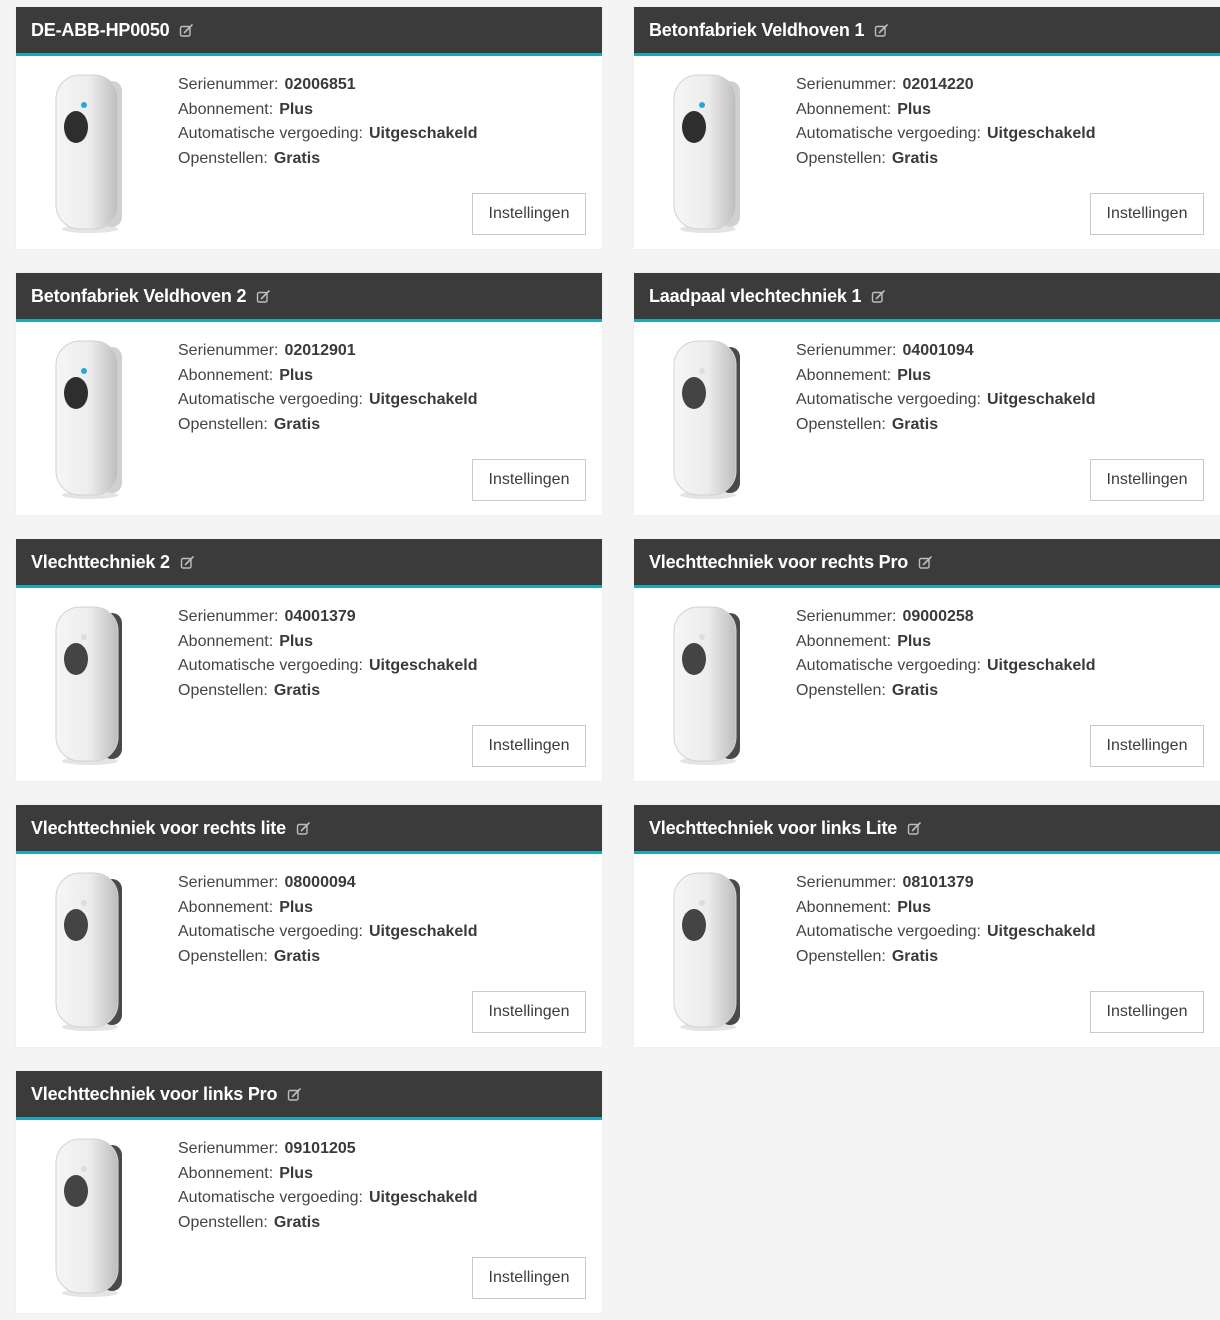 The height and width of the screenshot is (1320, 1220). I want to click on charger-with-blue-led-icon, so click(90, 153).